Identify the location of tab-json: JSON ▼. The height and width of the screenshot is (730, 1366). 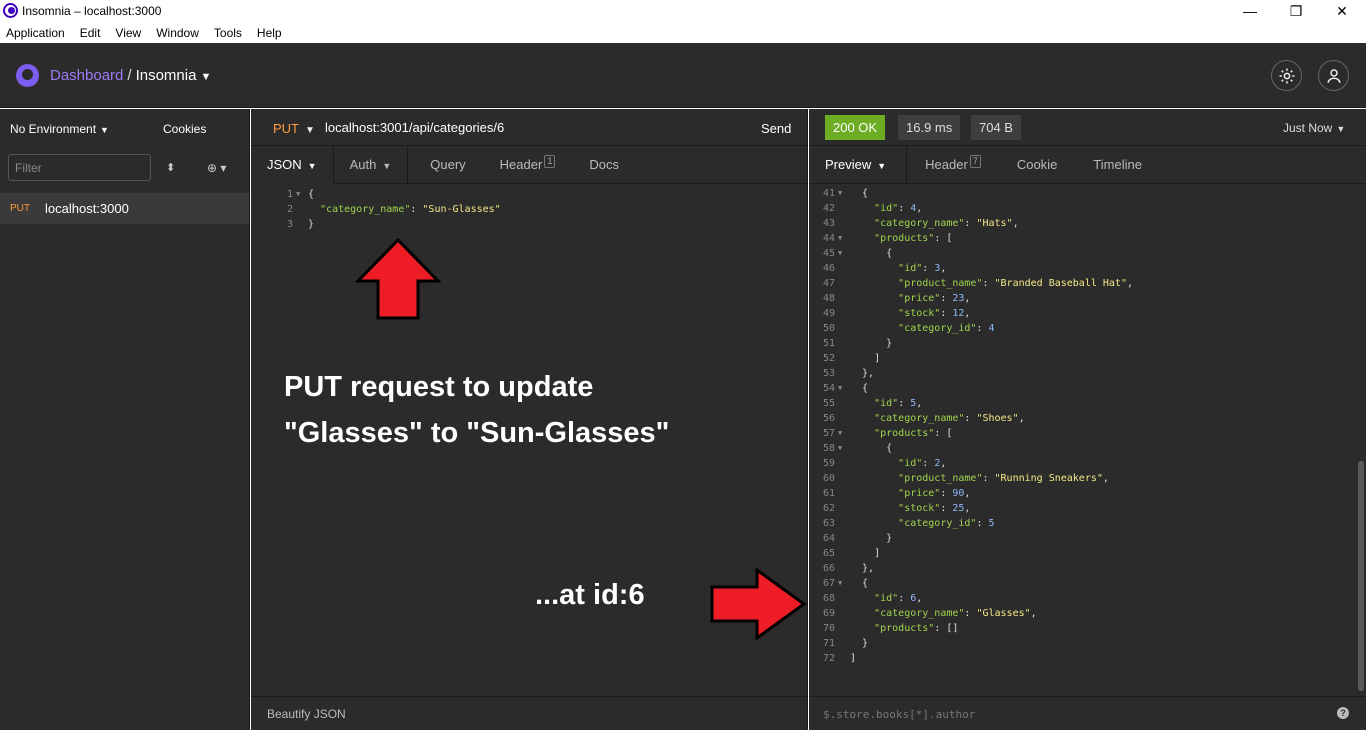
(292, 165).